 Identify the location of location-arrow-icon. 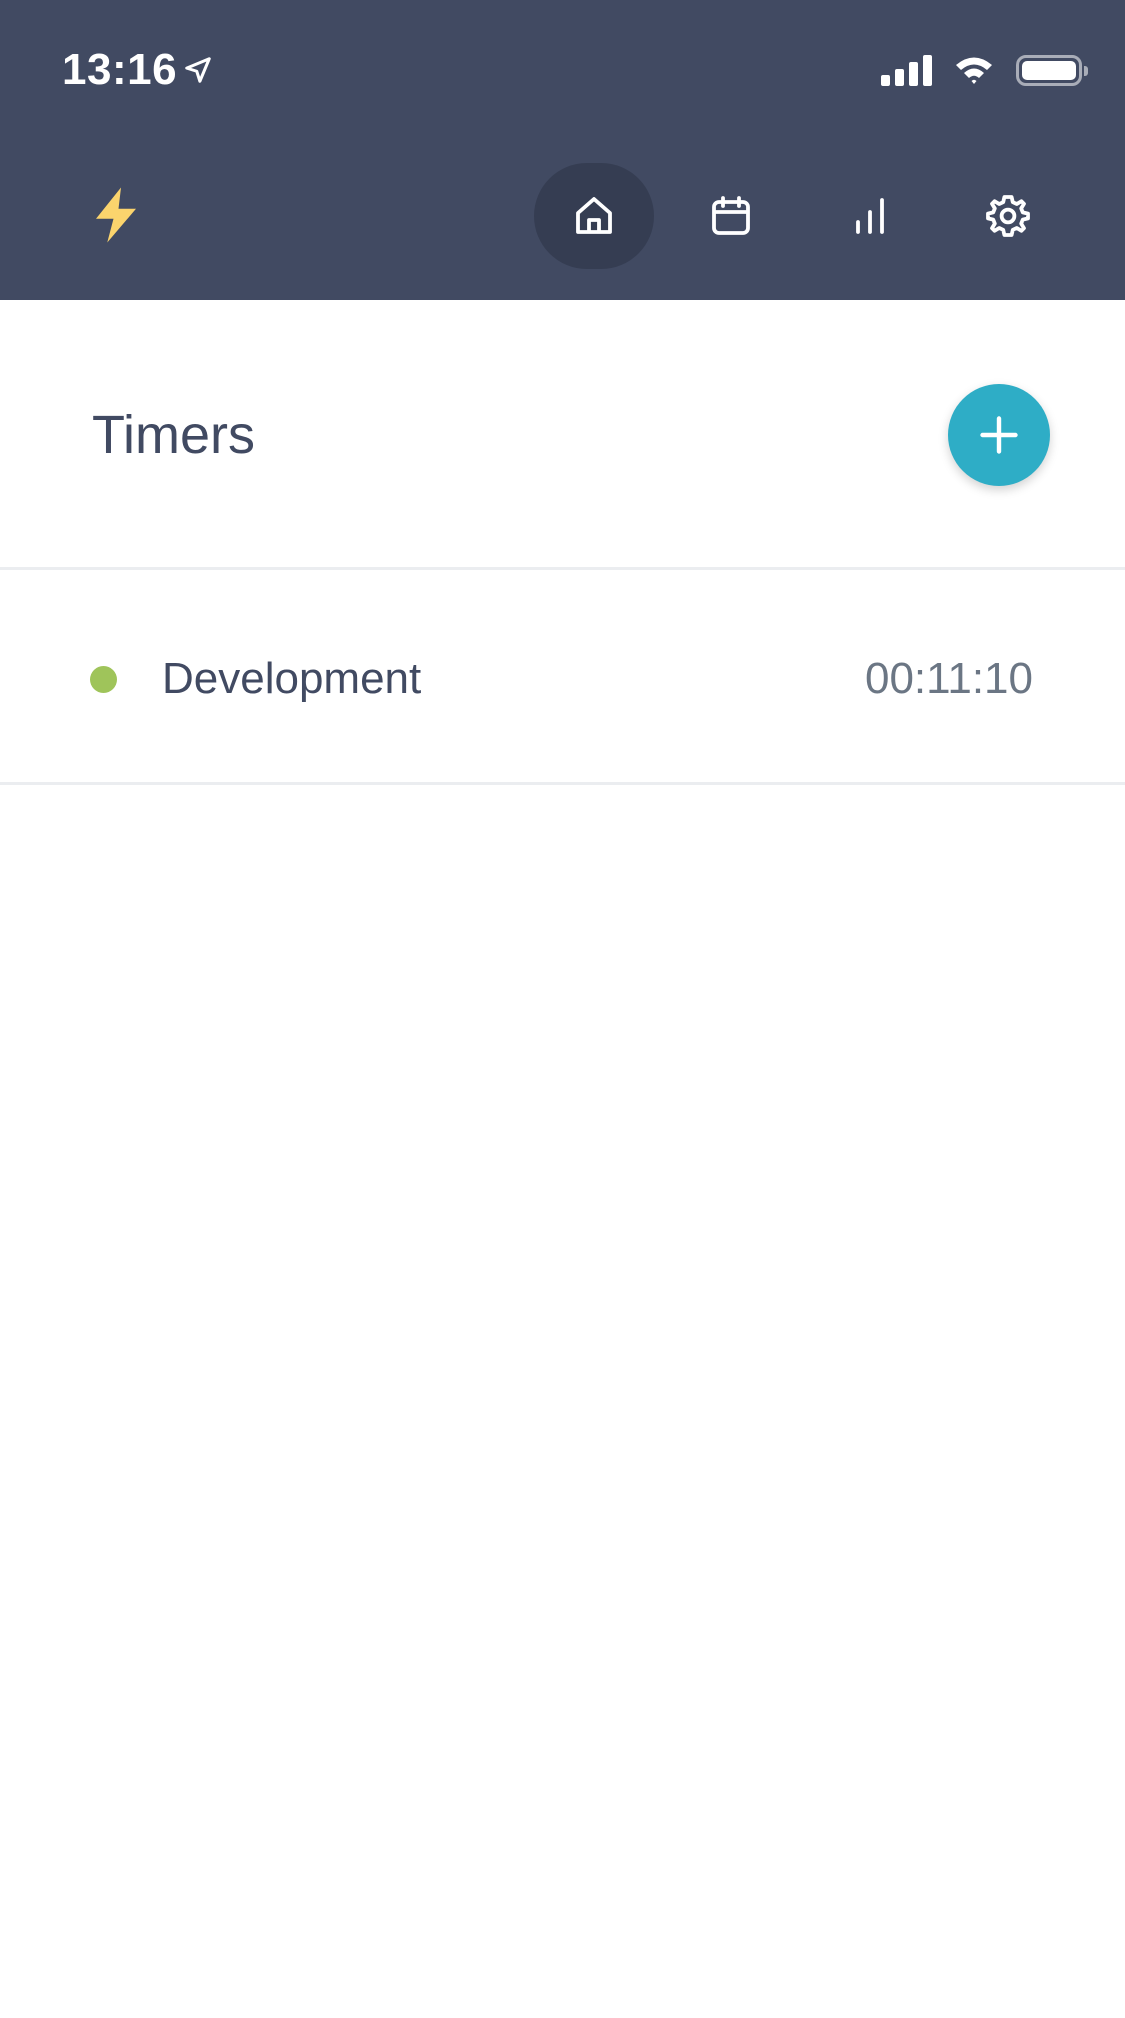
(198, 70).